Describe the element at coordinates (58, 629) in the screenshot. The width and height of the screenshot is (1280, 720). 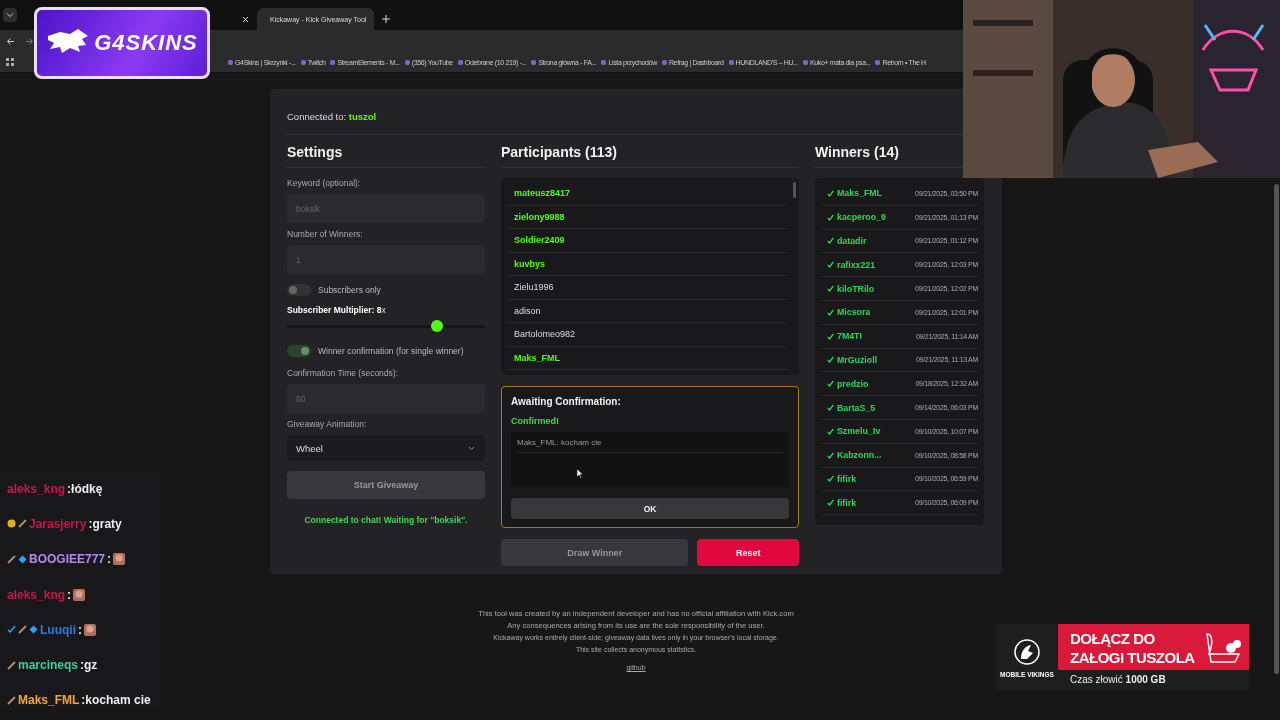
I see `chat-username: Luuqii` at that location.